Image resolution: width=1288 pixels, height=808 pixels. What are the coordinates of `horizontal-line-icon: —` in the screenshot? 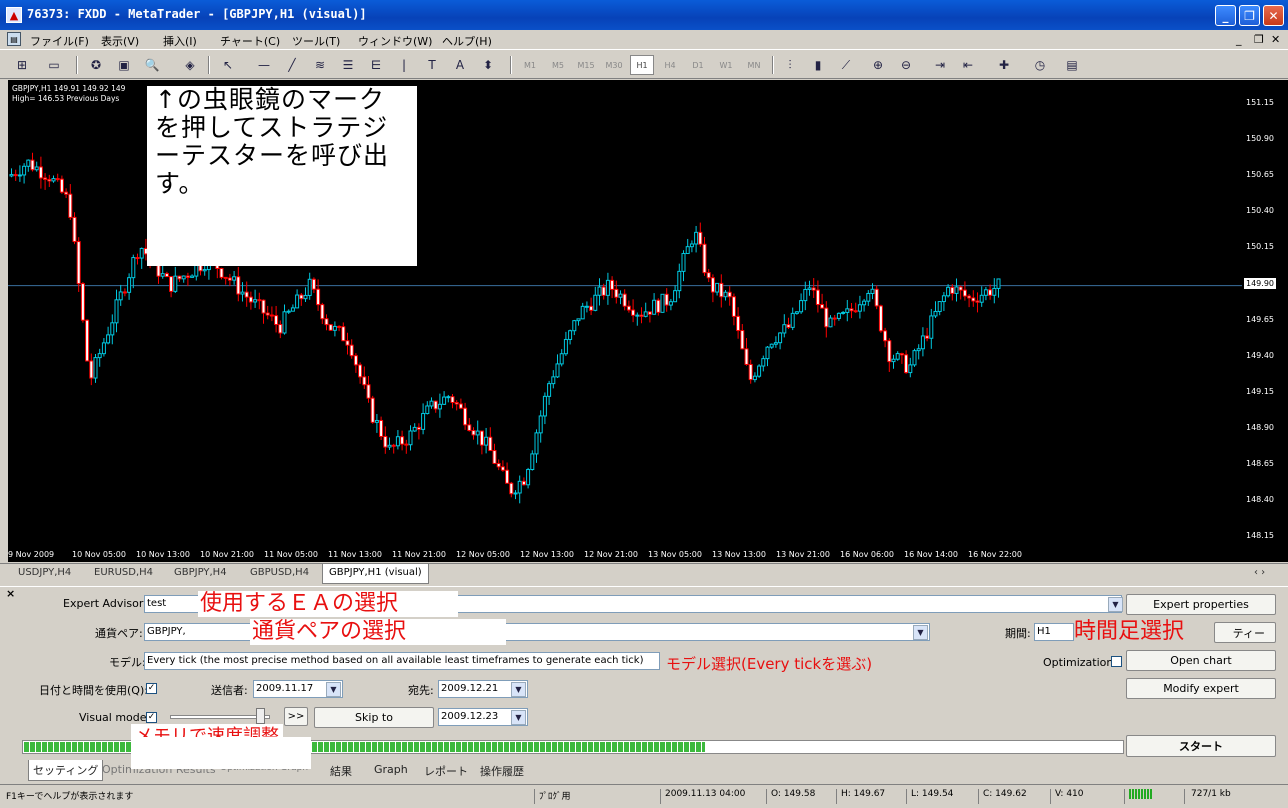 It's located at (264, 65).